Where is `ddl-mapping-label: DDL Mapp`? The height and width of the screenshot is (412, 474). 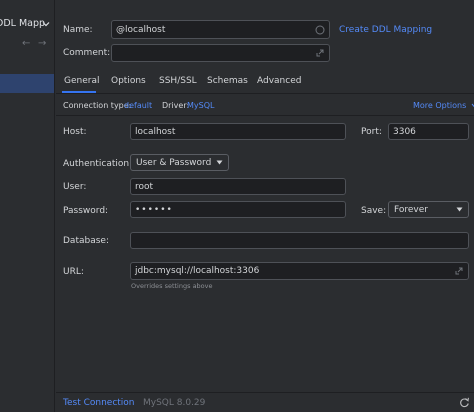
ddl-mapping-label: DDL Mapp is located at coordinates (23, 23).